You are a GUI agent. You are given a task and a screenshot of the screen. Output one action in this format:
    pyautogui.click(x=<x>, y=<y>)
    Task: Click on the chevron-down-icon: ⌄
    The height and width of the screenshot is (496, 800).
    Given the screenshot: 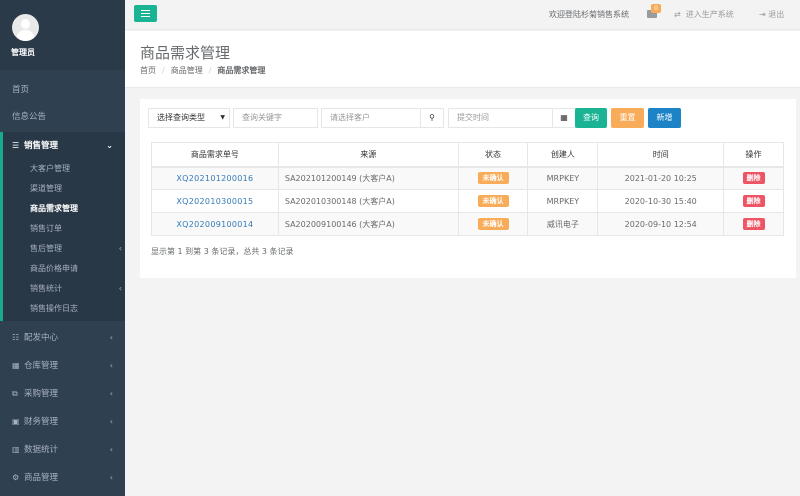 What is the action you would take?
    pyautogui.click(x=109, y=145)
    